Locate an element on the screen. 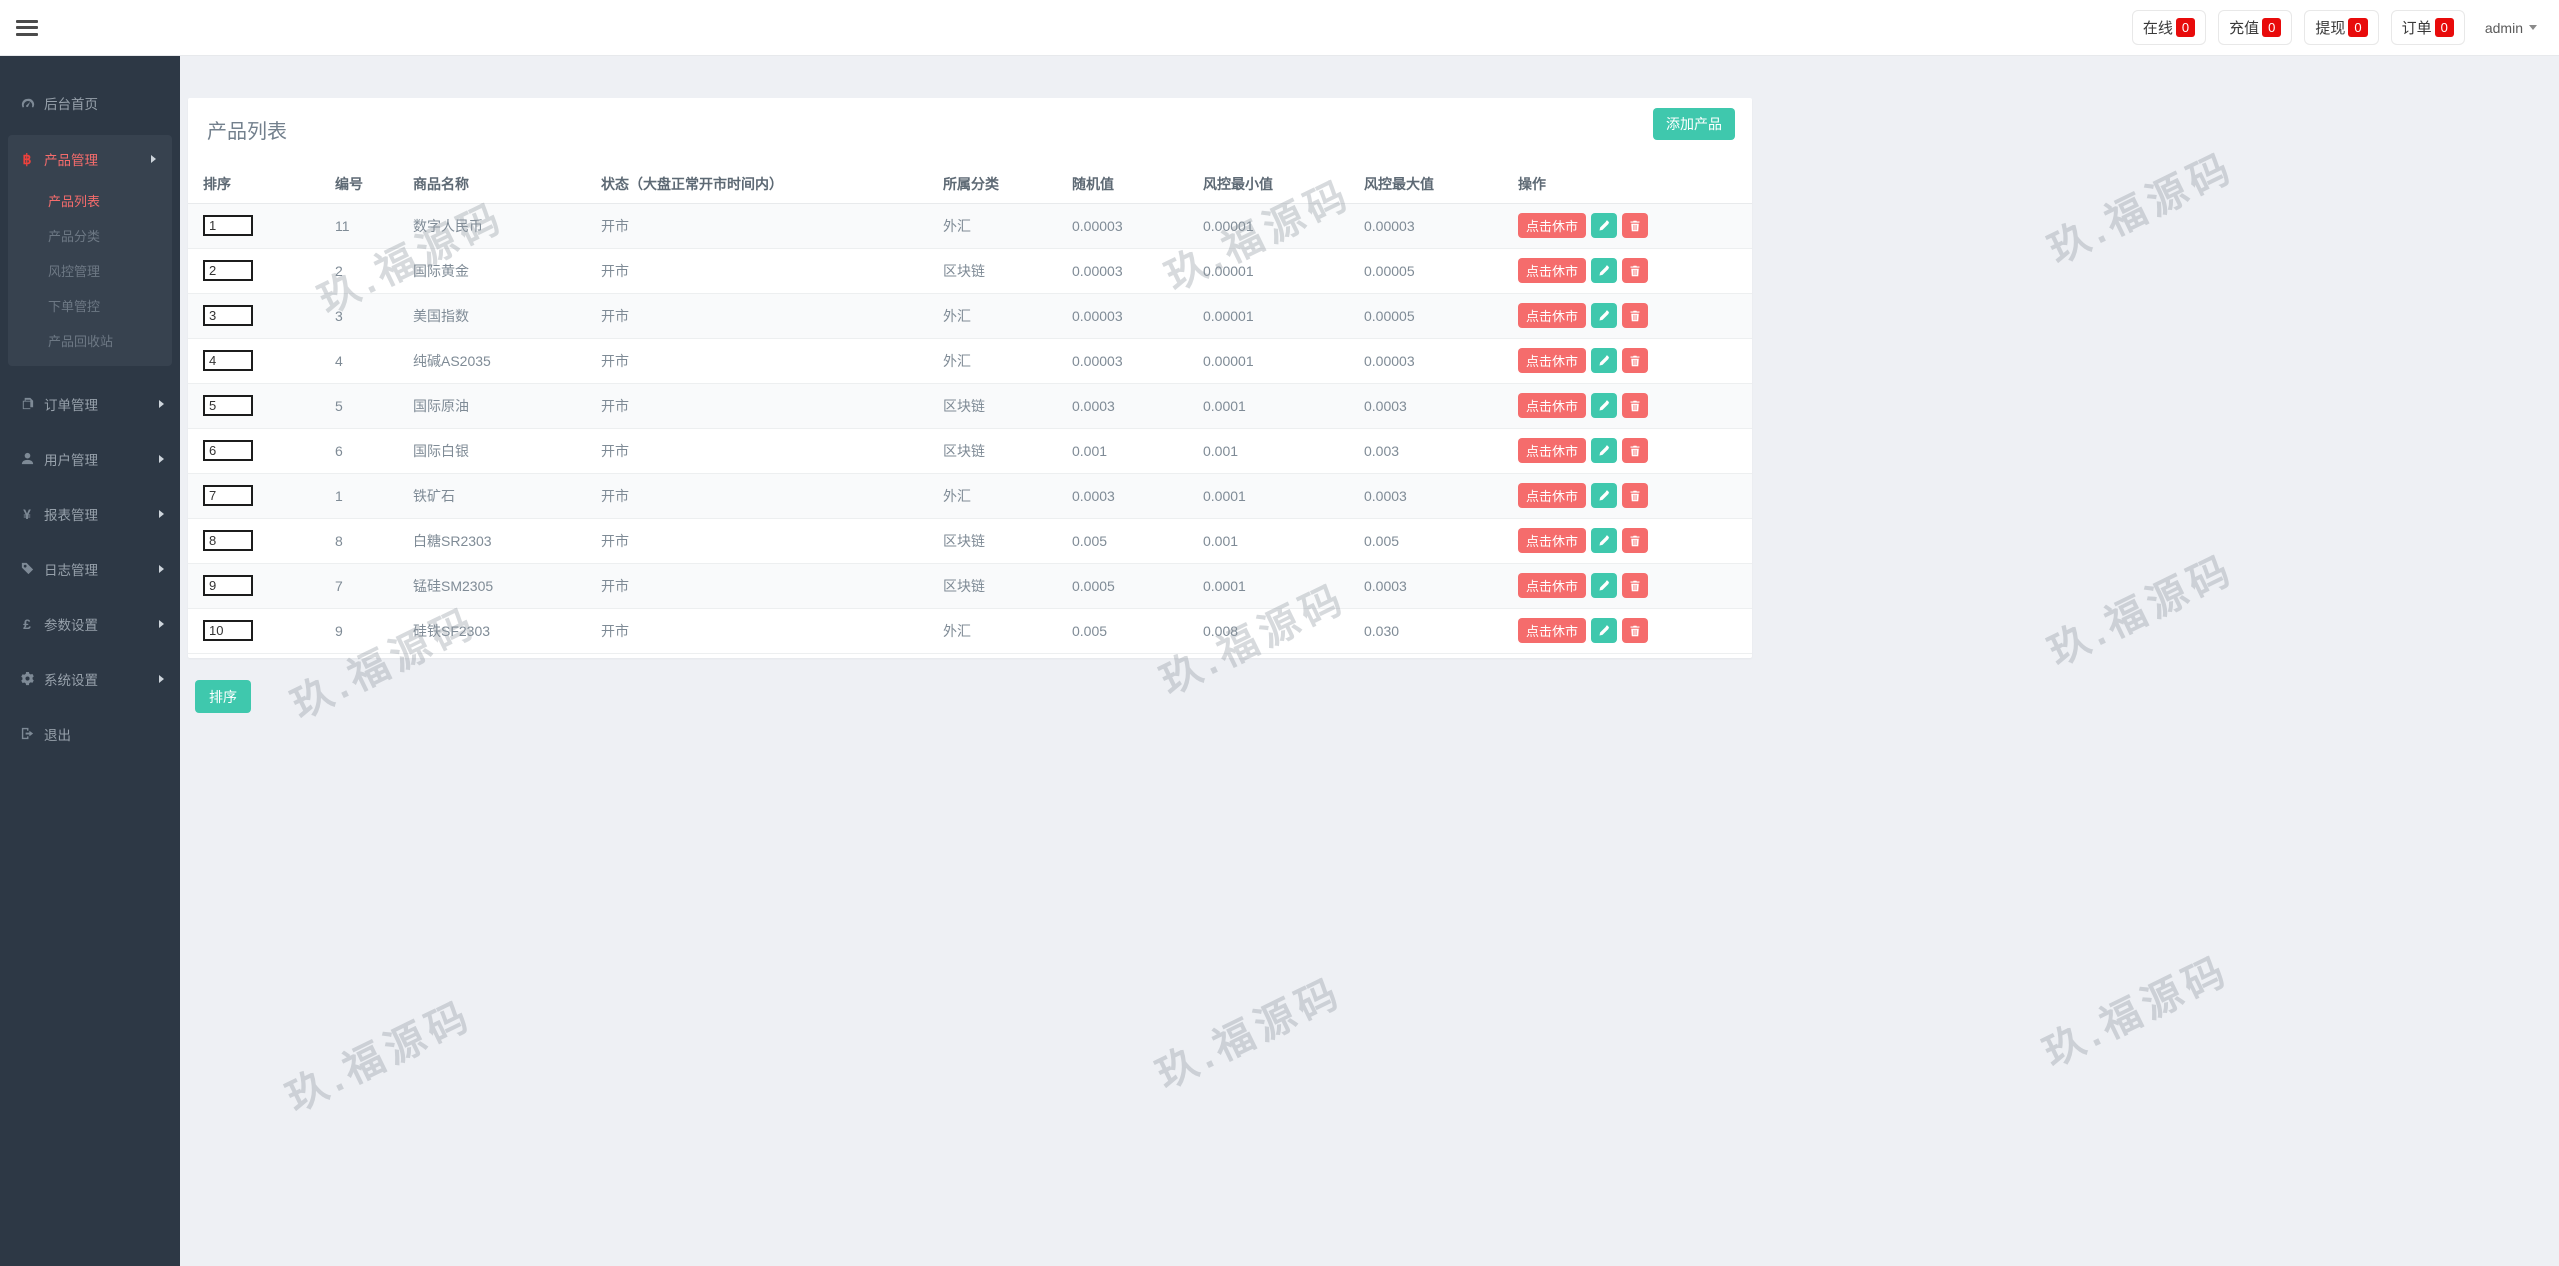 The width and height of the screenshot is (2559, 1266). trash-icon is located at coordinates (1635, 316).